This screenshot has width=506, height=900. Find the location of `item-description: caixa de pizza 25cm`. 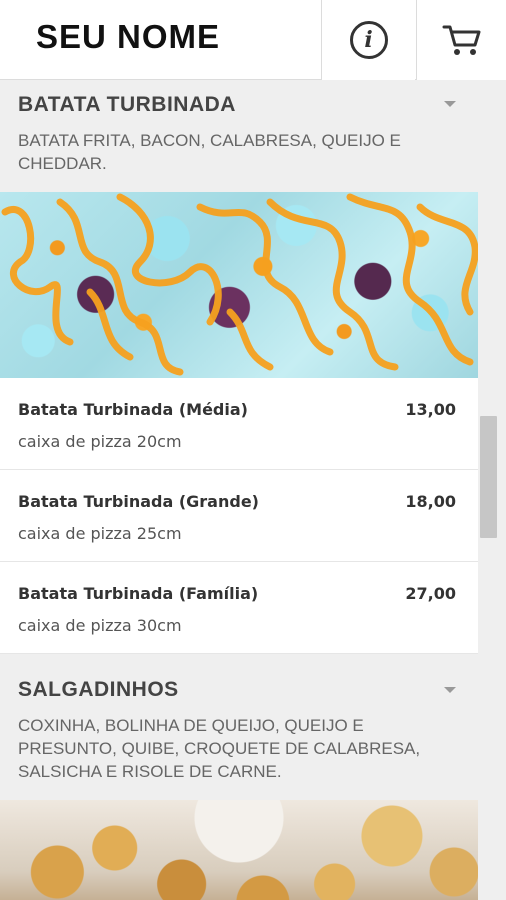

item-description: caixa de pizza 25cm is located at coordinates (100, 533).